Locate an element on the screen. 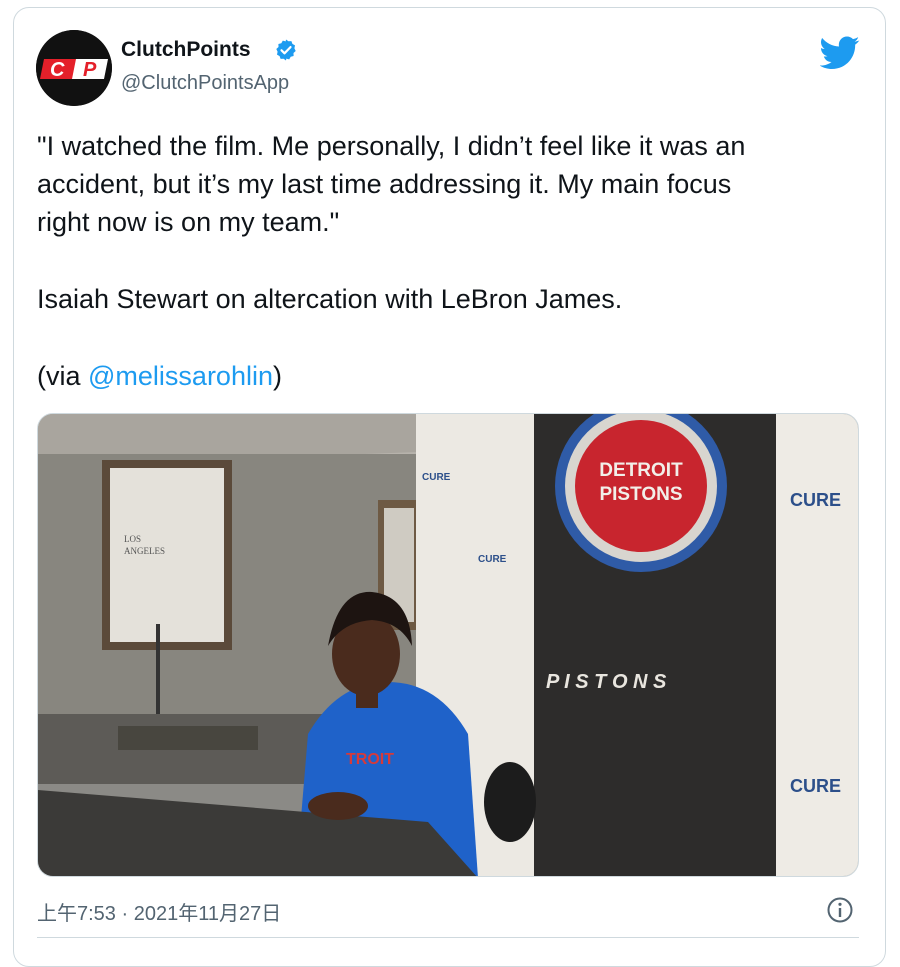 Image resolution: width=900 pixels, height=967 pixels. logo-text-1: DETROIT is located at coordinates (641, 470).